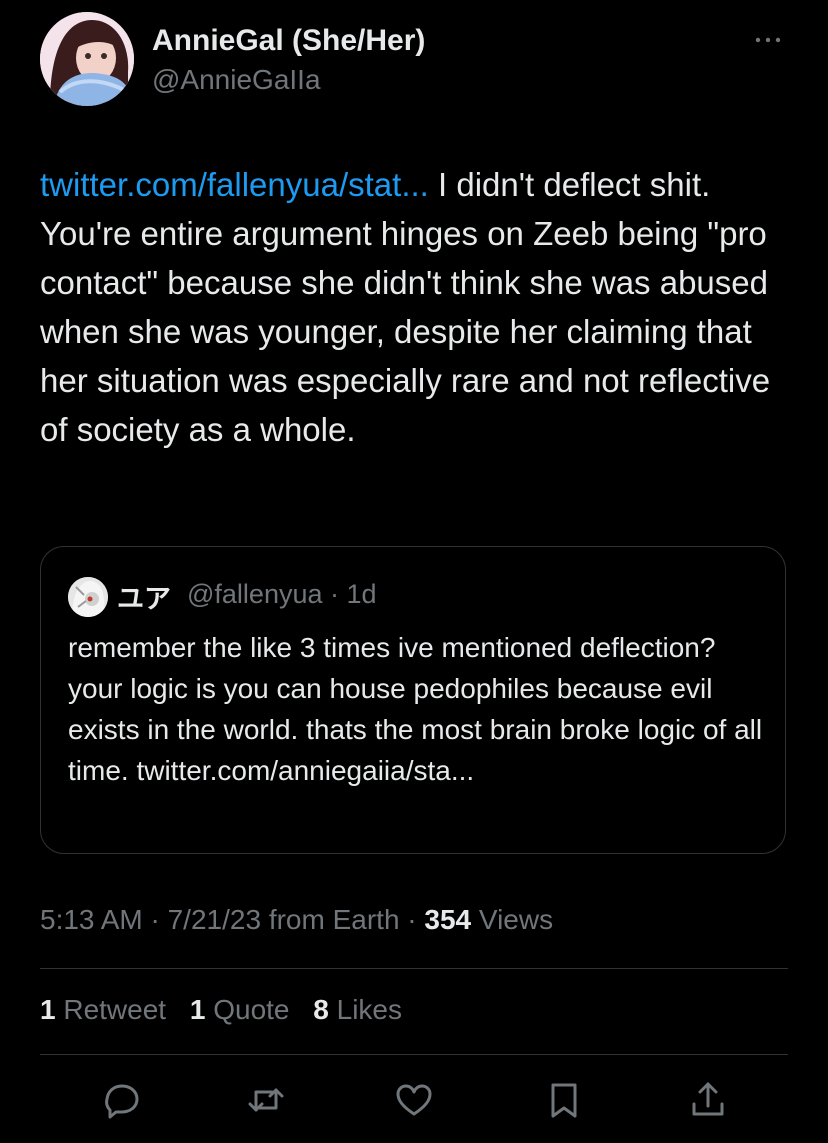  What do you see at coordinates (266, 1100) in the screenshot?
I see `retweet-icon` at bounding box center [266, 1100].